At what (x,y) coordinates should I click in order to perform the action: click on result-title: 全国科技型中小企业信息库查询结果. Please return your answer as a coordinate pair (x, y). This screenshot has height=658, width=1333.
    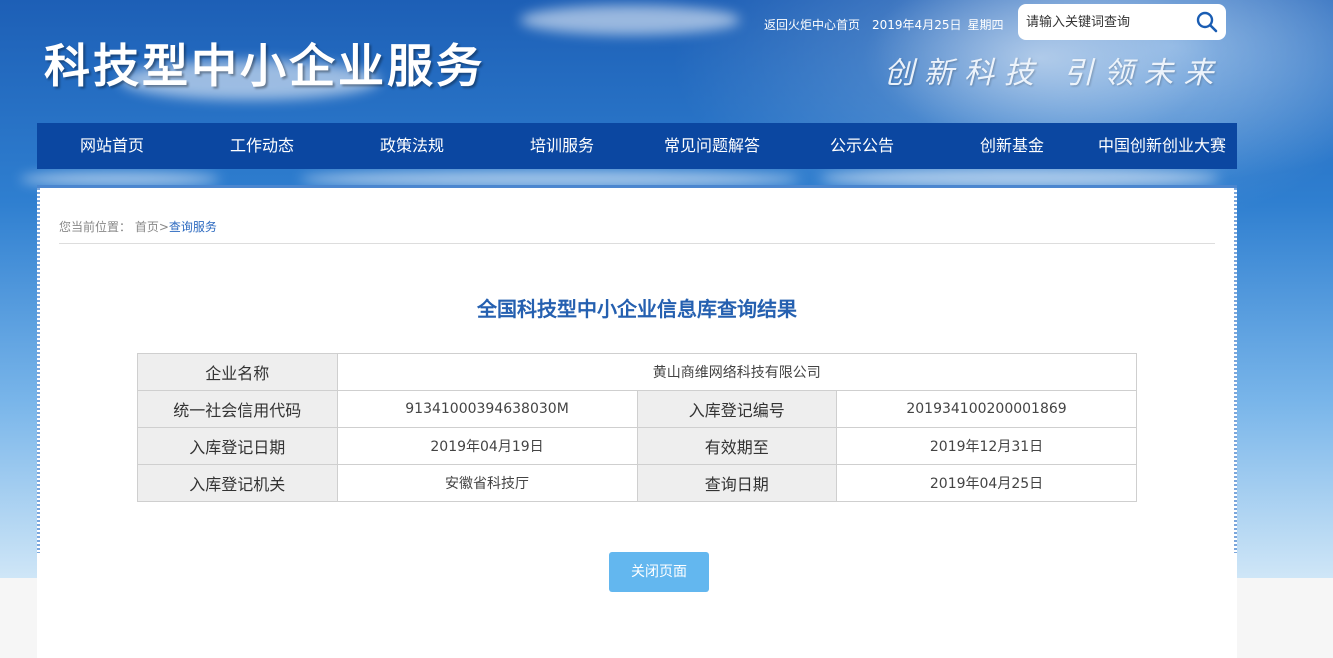
    Looking at the image, I should click on (637, 309).